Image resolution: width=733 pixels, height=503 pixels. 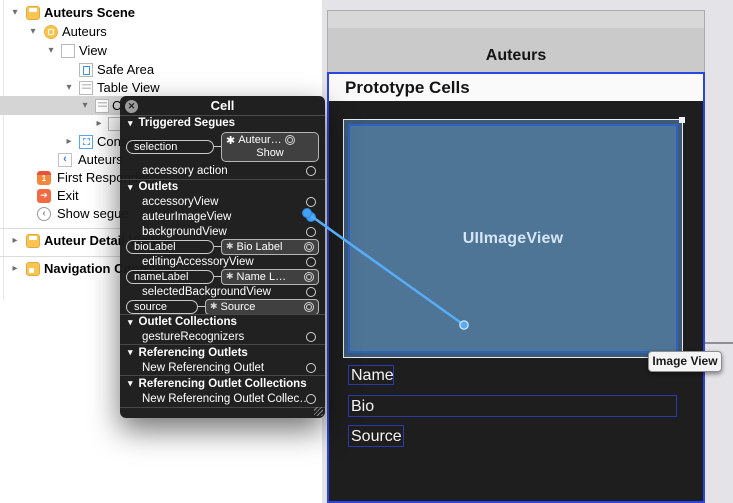 I want to click on navigation-bar: Auteurs, so click(x=516, y=50).